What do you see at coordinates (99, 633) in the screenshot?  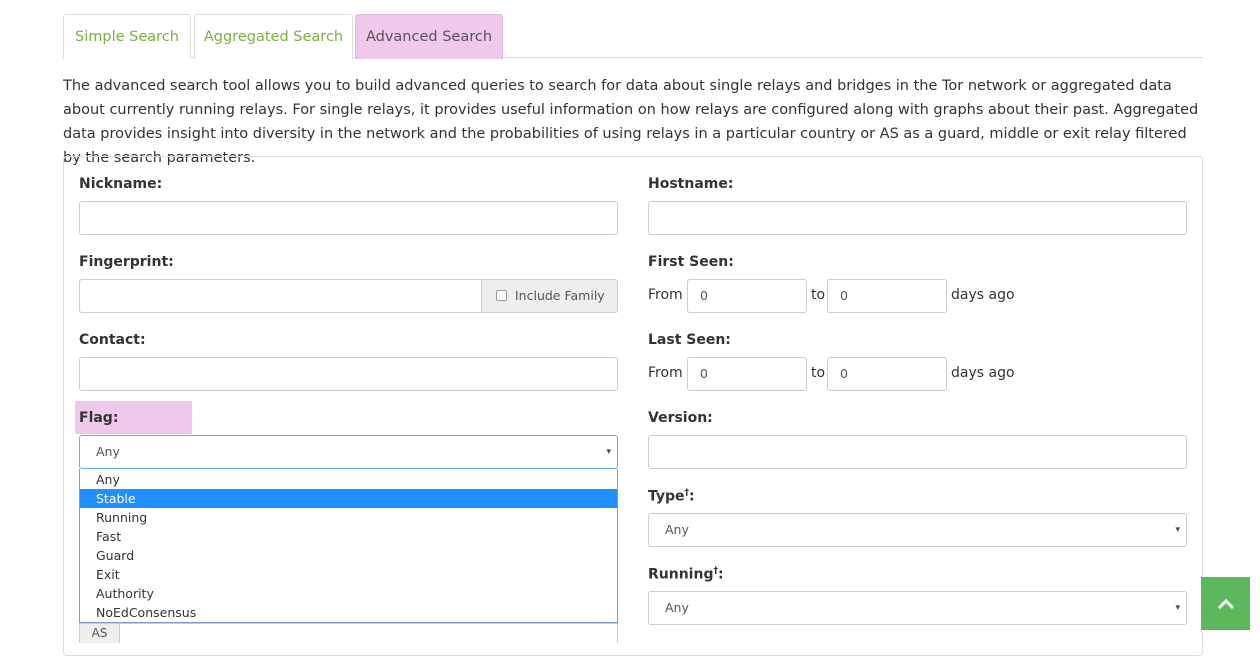 I see `as-addon: AS` at bounding box center [99, 633].